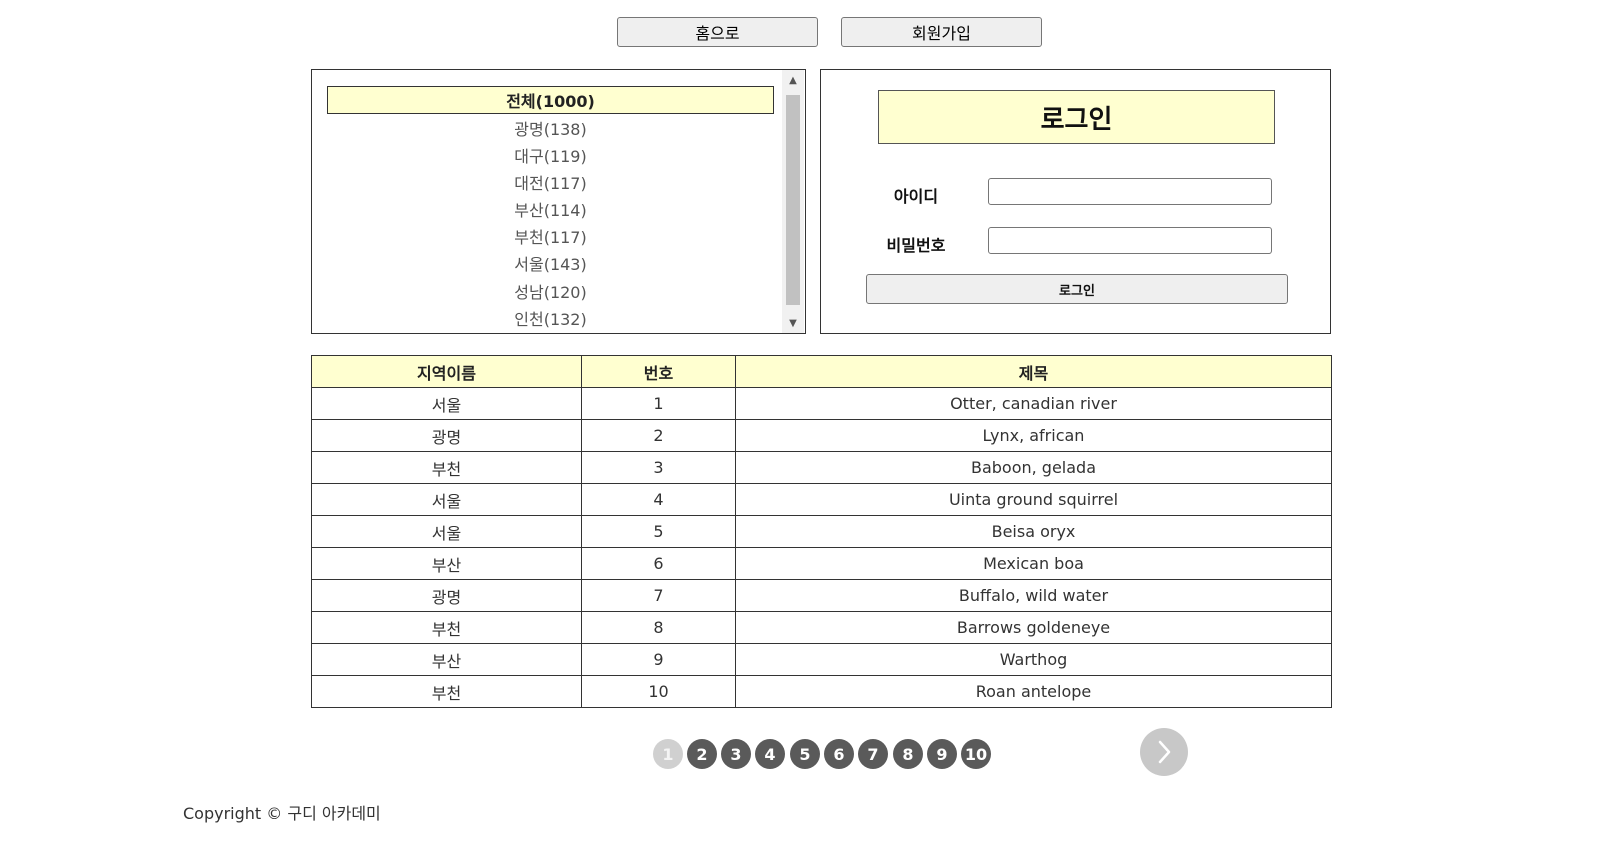  I want to click on scroll-down-arrow-icon: ▼, so click(793, 323).